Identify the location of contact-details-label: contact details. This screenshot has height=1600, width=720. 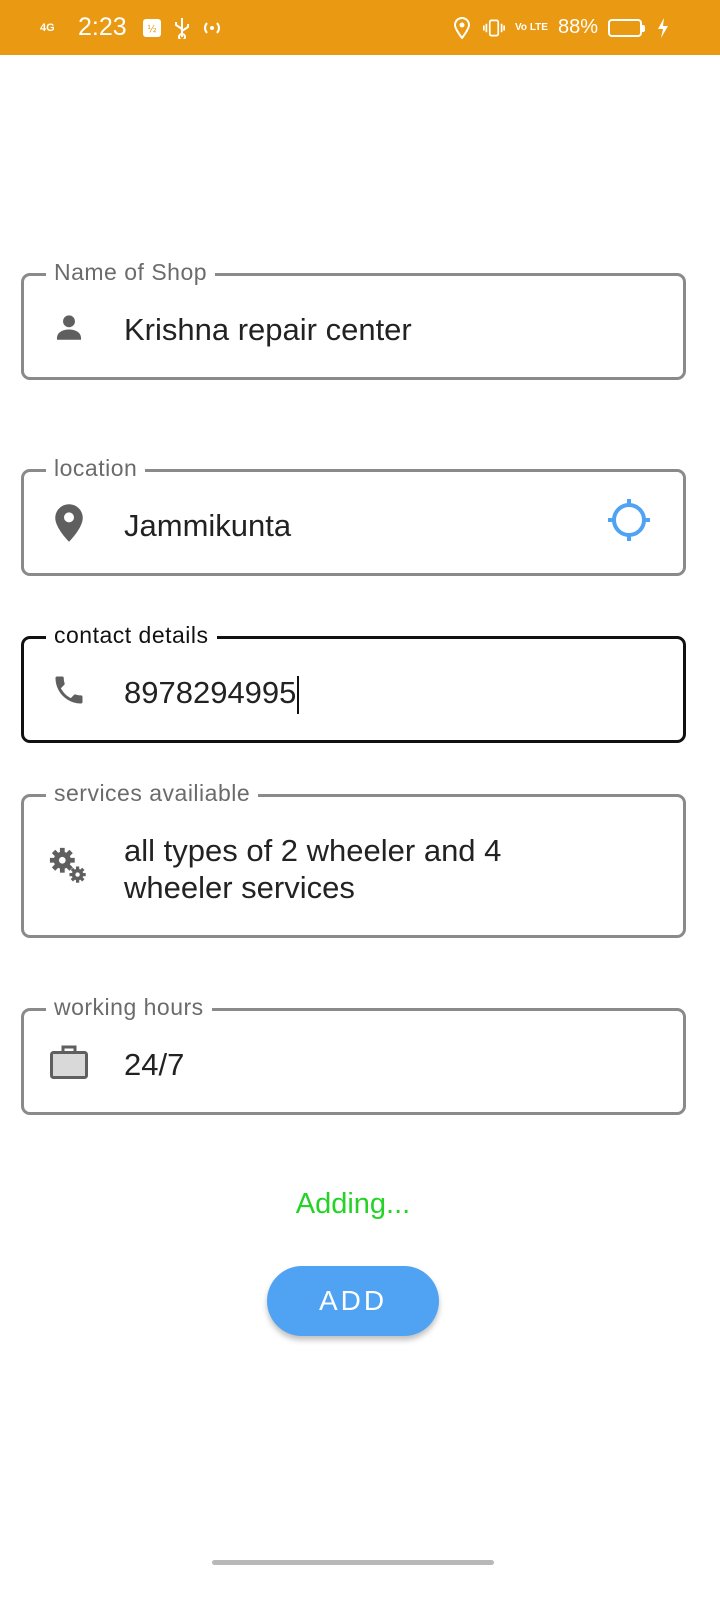
(131, 635).